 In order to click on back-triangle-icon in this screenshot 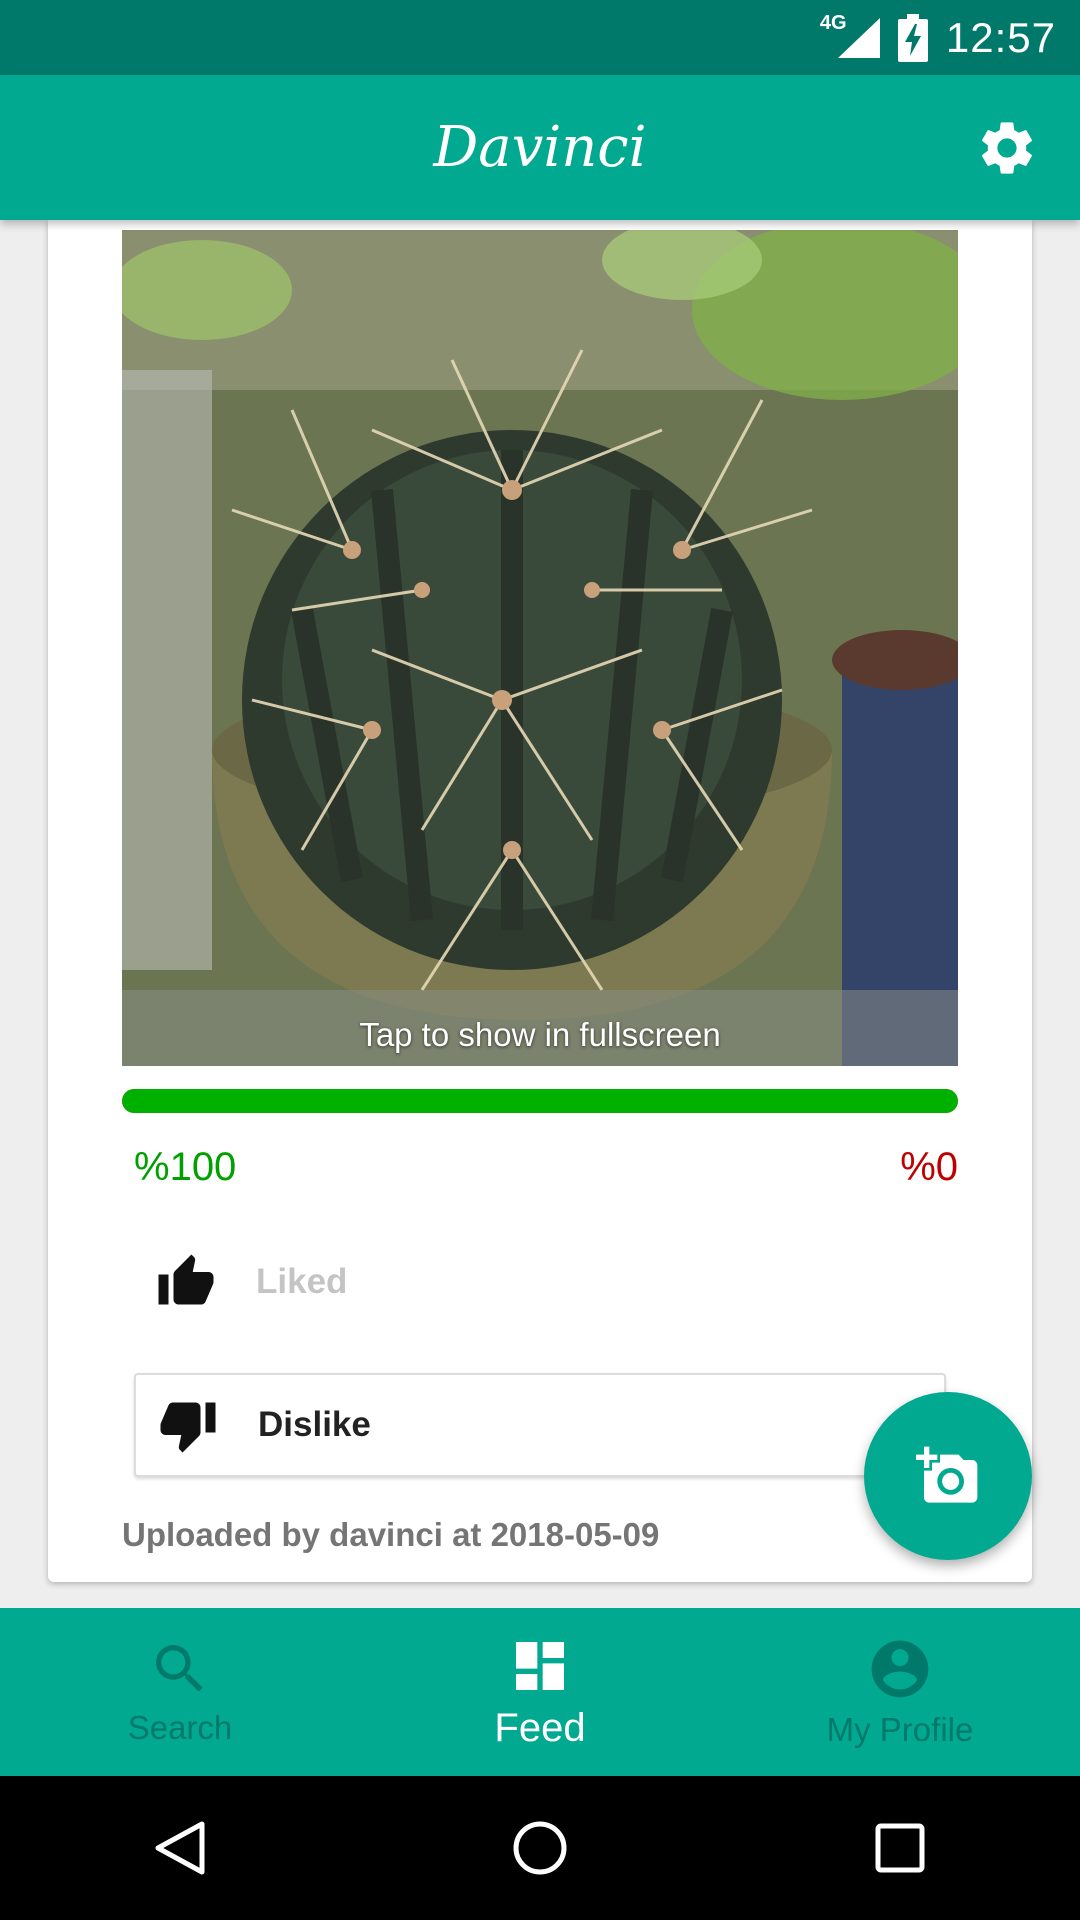, I will do `click(180, 1848)`.